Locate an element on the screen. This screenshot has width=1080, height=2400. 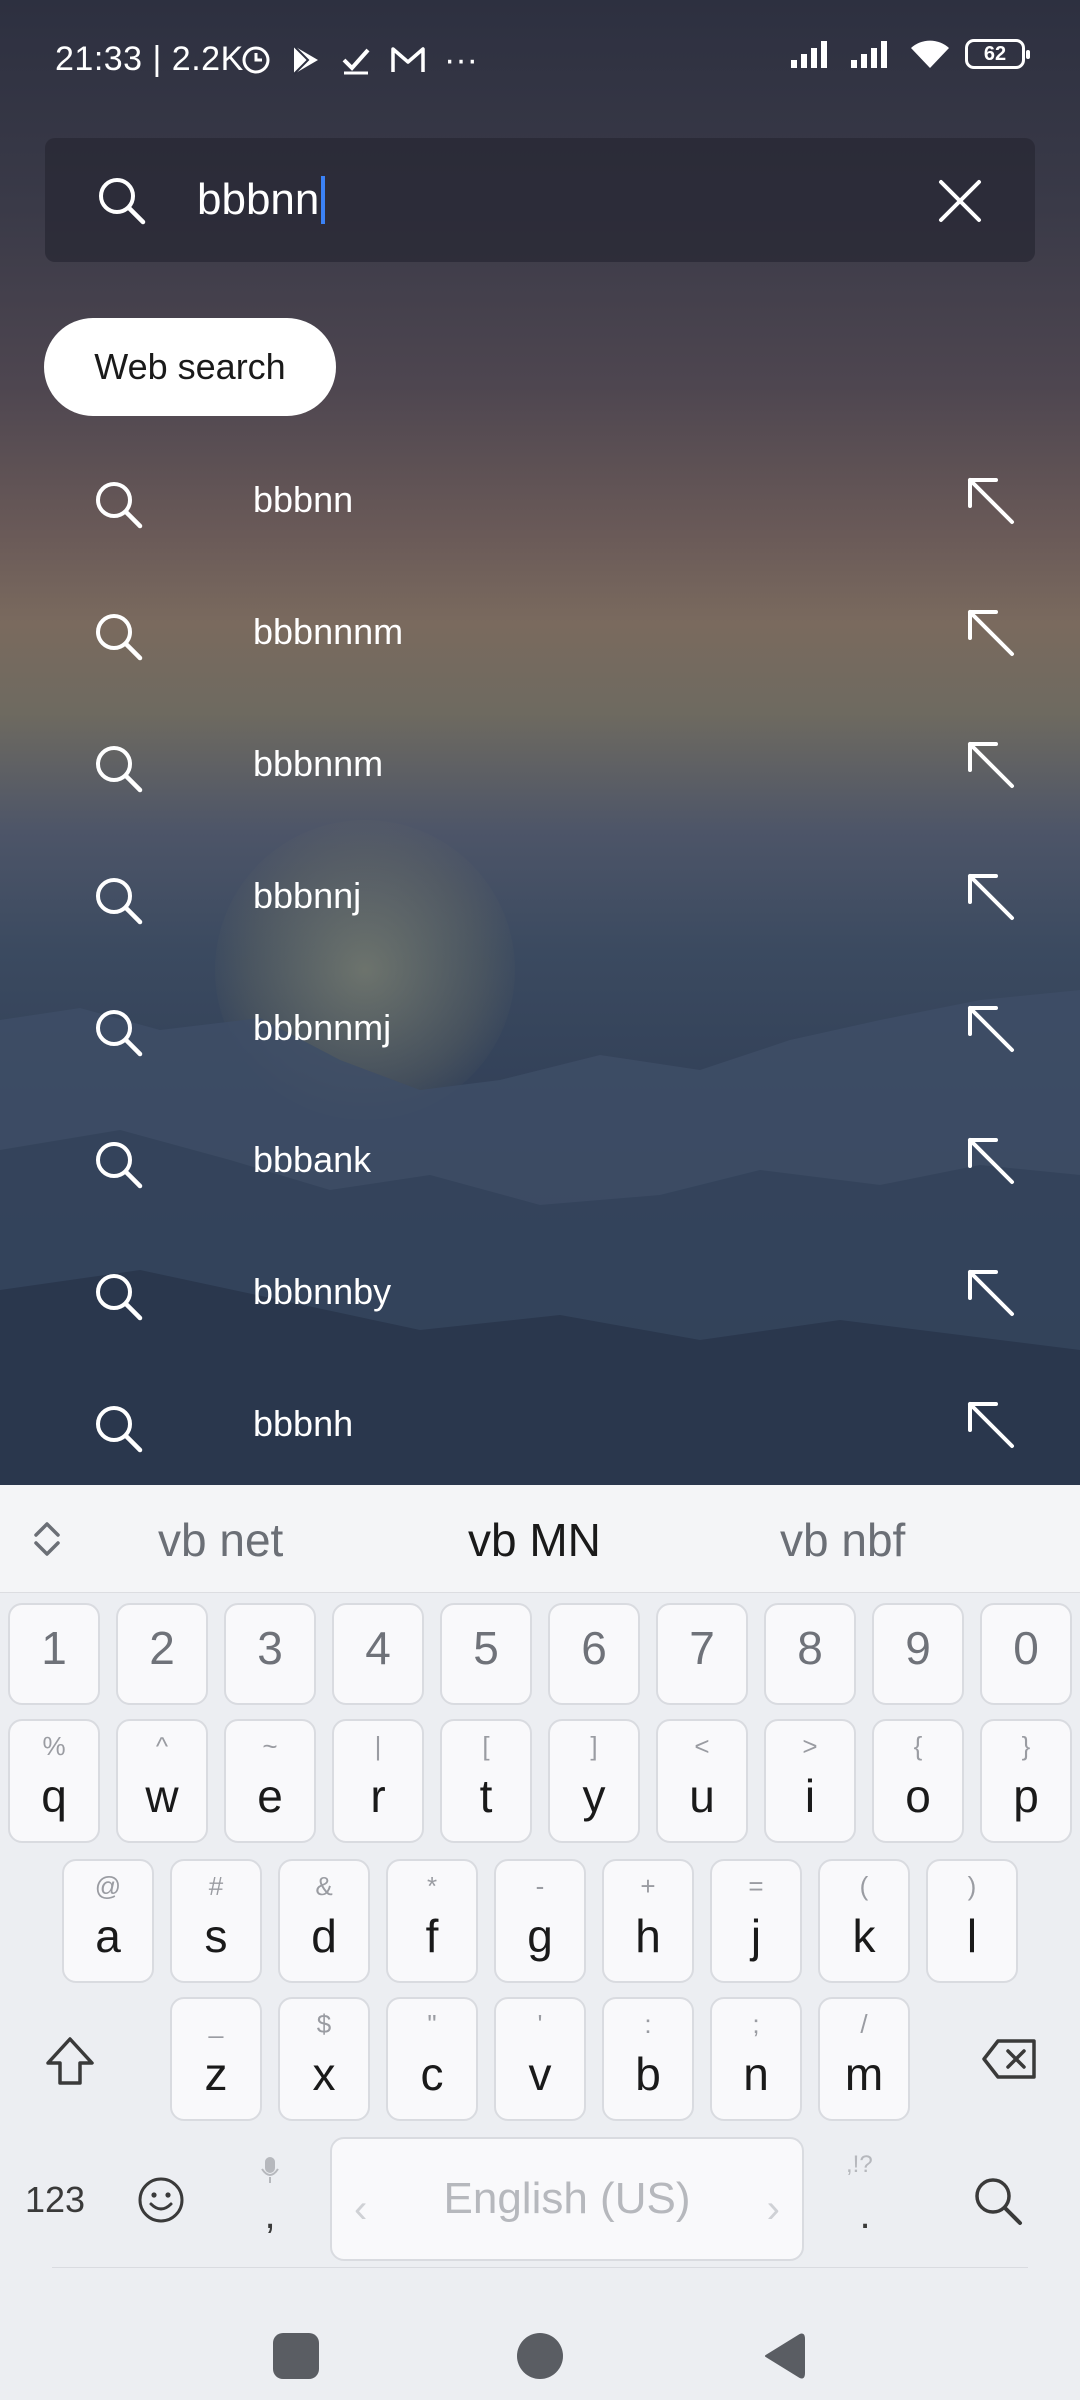
key-7: 7 is located at coordinates (702, 1654).